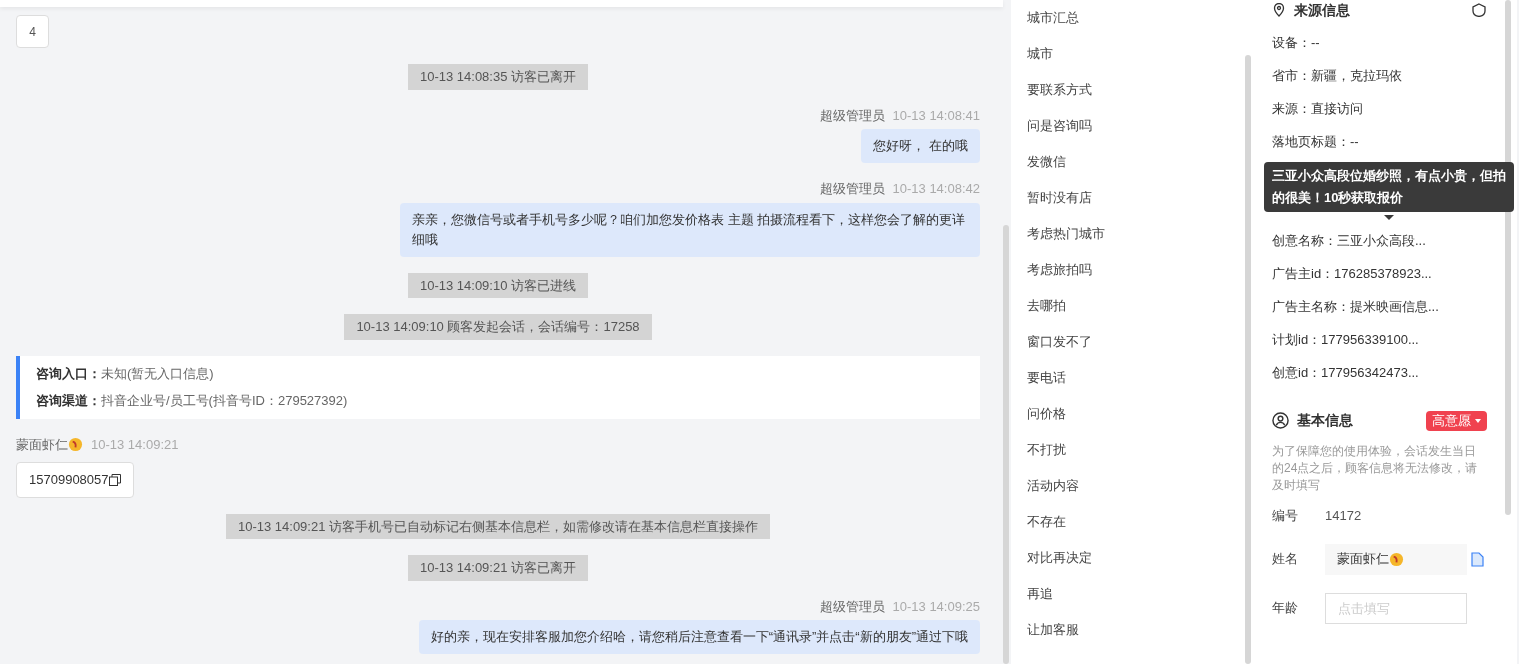 The height and width of the screenshot is (664, 1519). I want to click on tooltip: 三亚小众高段位婚纱照，有点小贵，但拍的很美！10秒获取报价, so click(1389, 187).